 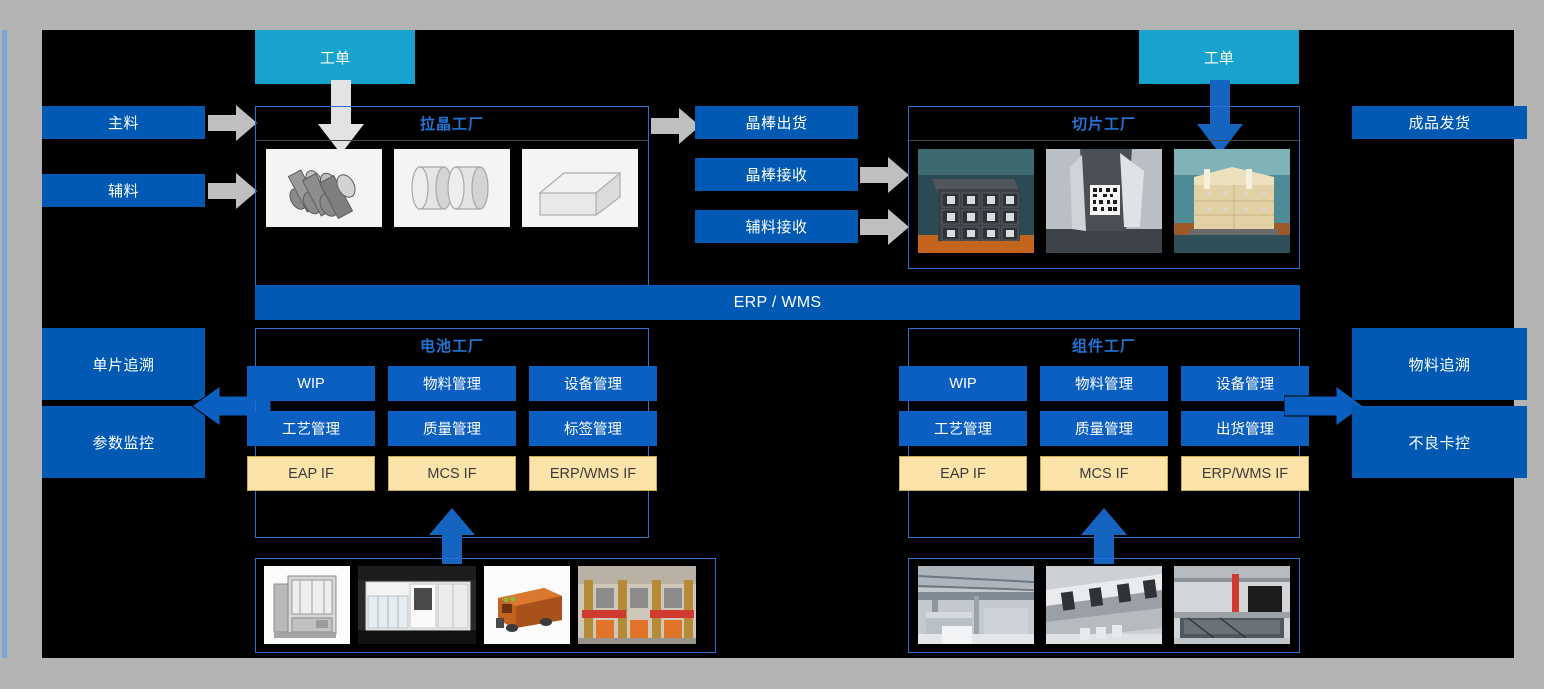 What do you see at coordinates (963, 428) in the screenshot?
I see `module-mod-process: 工艺管理` at bounding box center [963, 428].